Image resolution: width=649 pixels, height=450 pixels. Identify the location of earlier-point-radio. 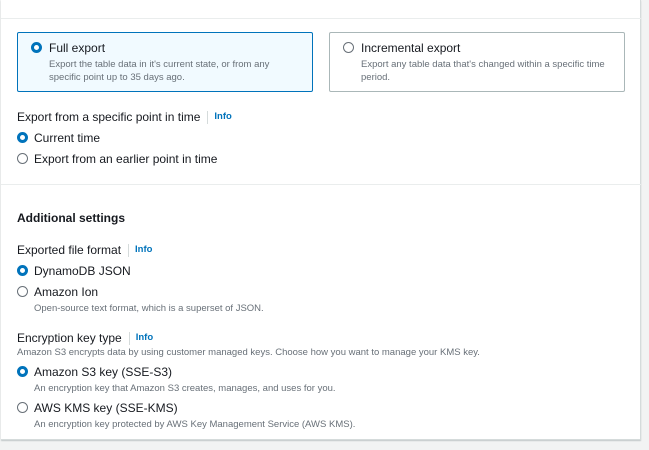
(22, 158).